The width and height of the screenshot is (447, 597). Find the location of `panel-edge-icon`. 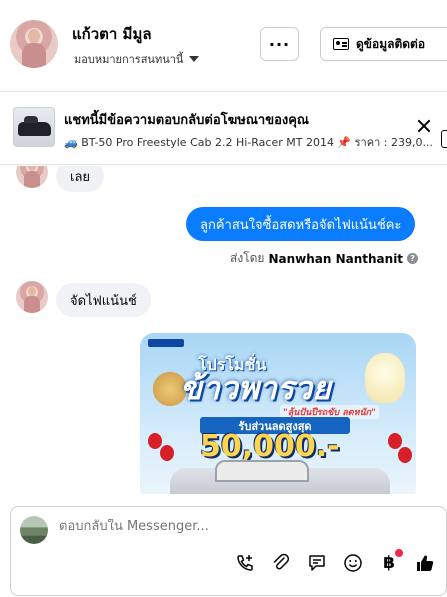

panel-edge-icon is located at coordinates (444, 139).